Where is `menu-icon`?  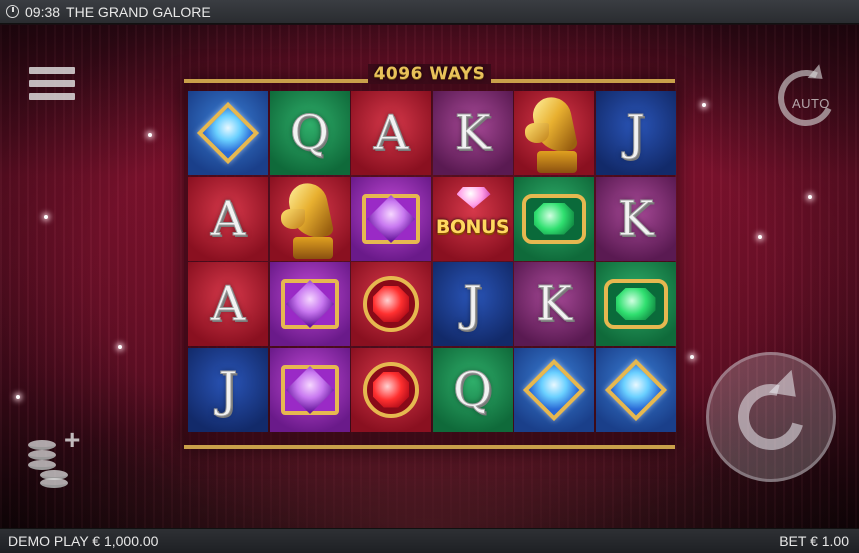 menu-icon is located at coordinates (52, 88).